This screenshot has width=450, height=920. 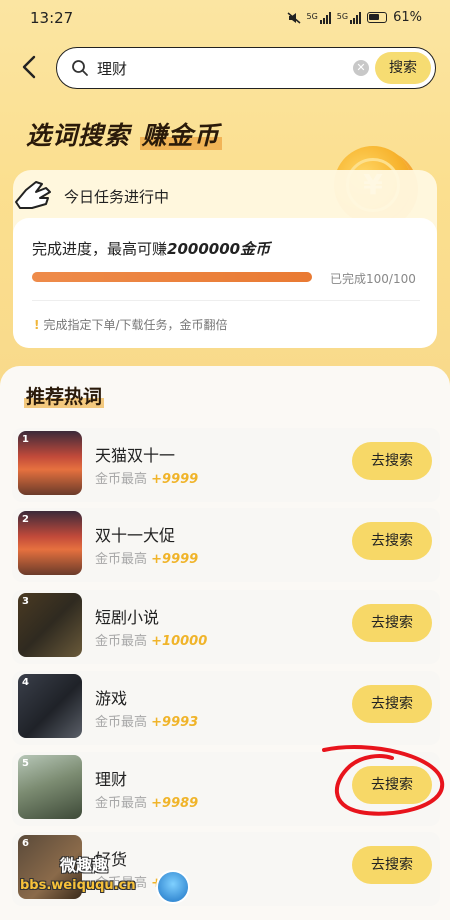 What do you see at coordinates (219, 249) in the screenshot?
I see `progress-amount: 2000000金币` at bounding box center [219, 249].